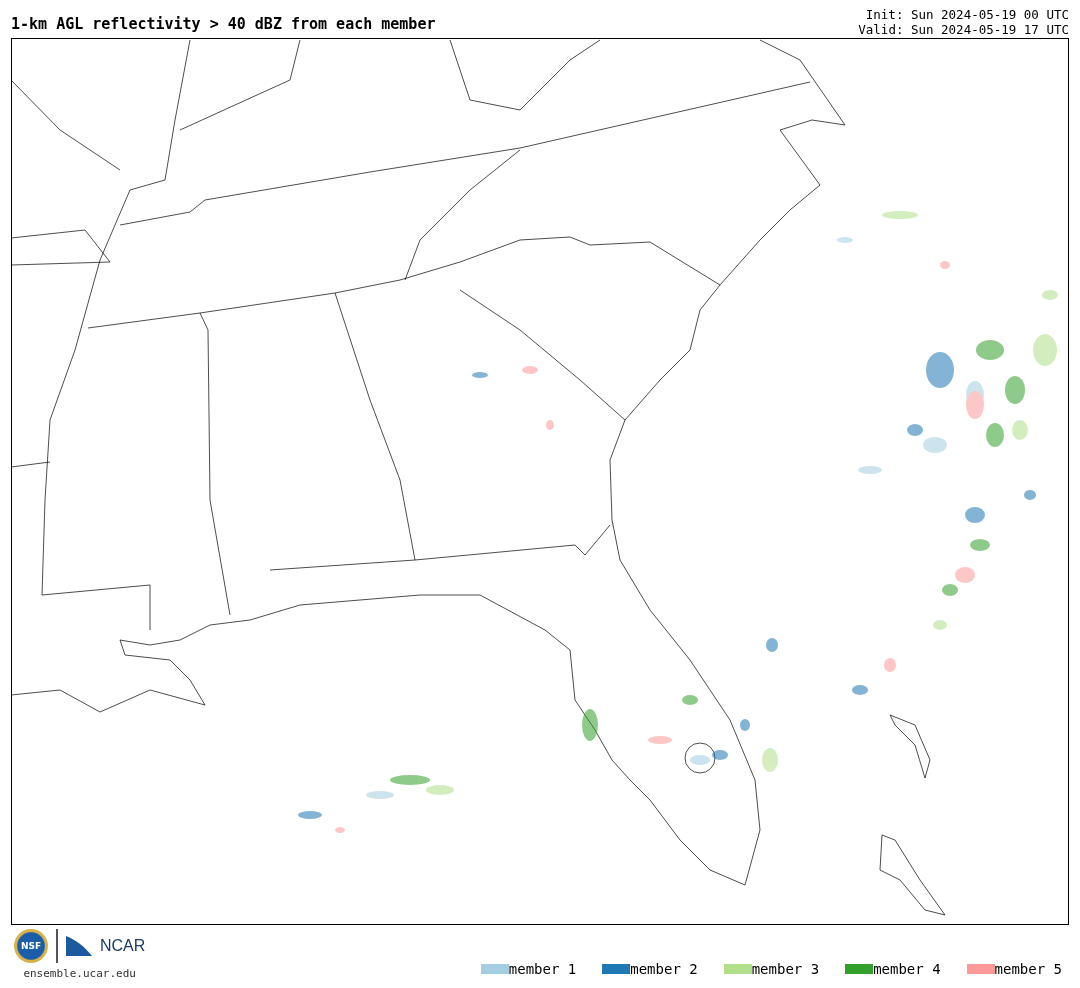 The image size is (1080, 988). Describe the element at coordinates (785, 969) in the screenshot. I see `legend-label: member 3` at that location.